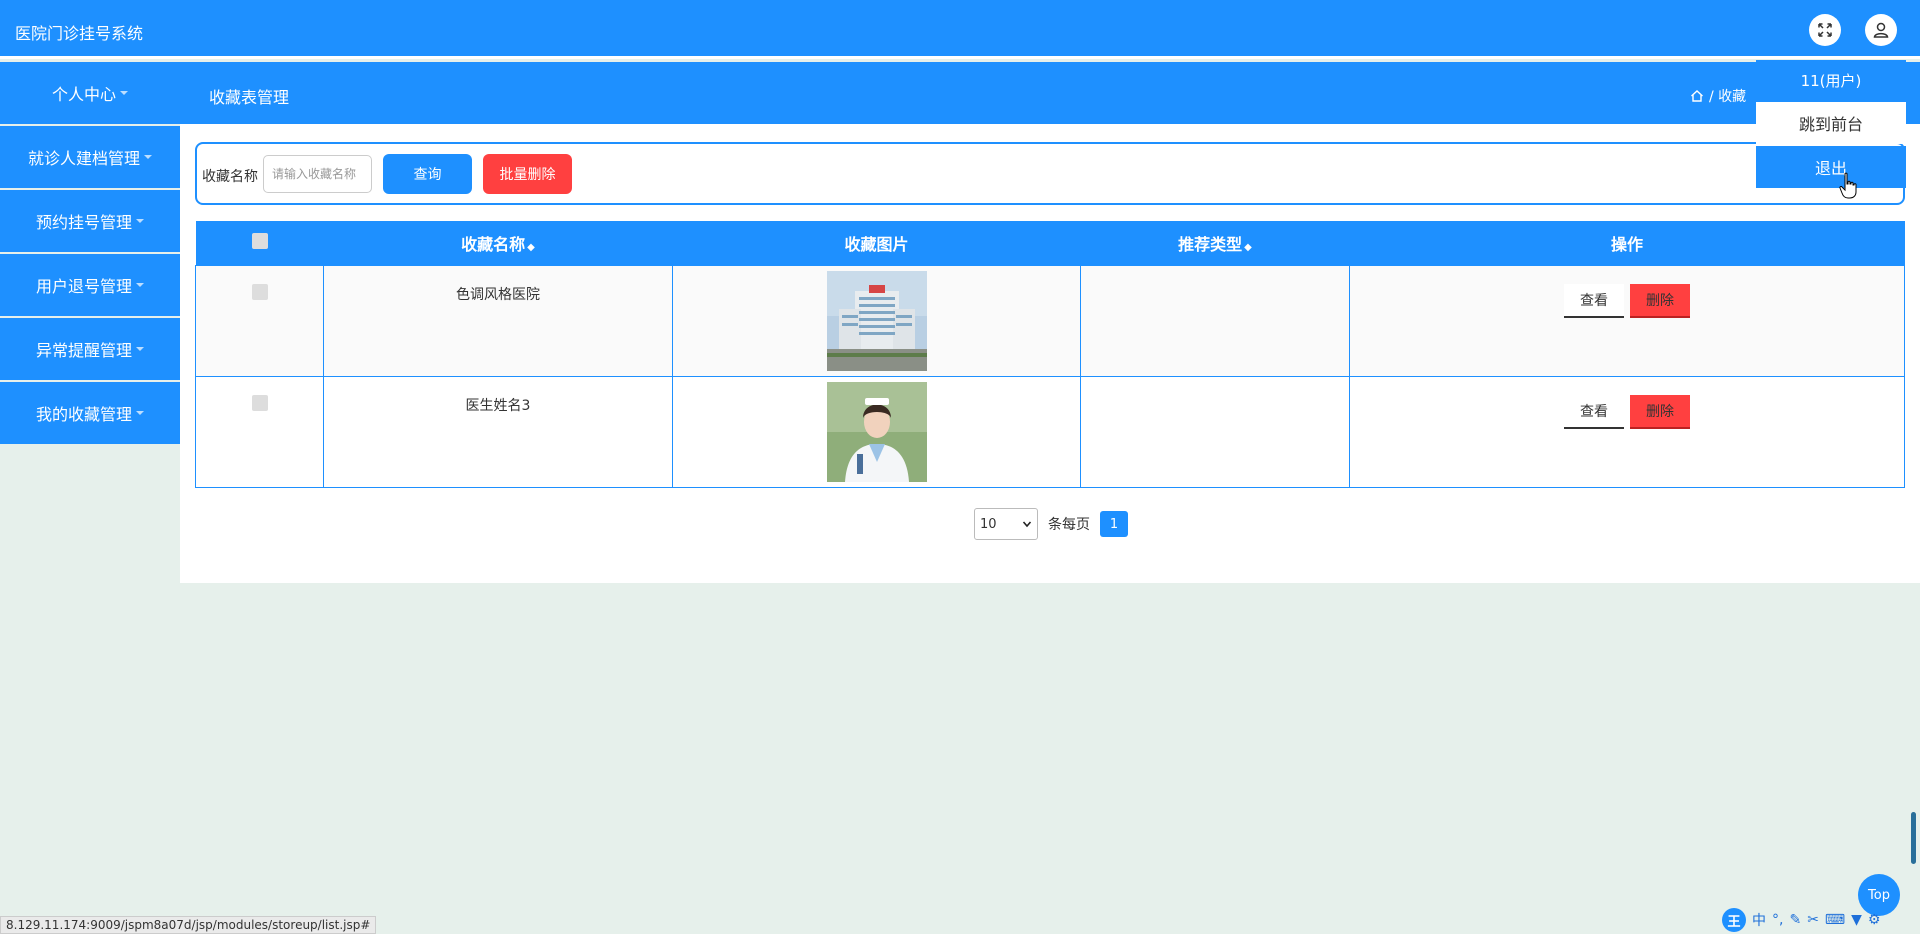 The width and height of the screenshot is (1920, 934). Describe the element at coordinates (527, 174) in the screenshot. I see `batch-delete-button: 批量删除` at that location.